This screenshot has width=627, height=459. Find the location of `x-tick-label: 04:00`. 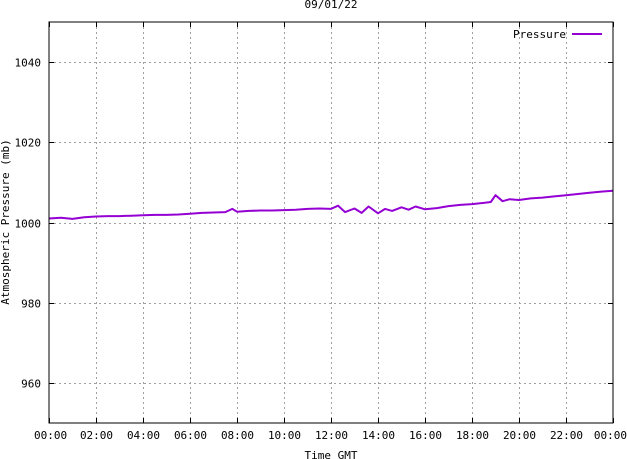

x-tick-label: 04:00 is located at coordinates (143, 435).